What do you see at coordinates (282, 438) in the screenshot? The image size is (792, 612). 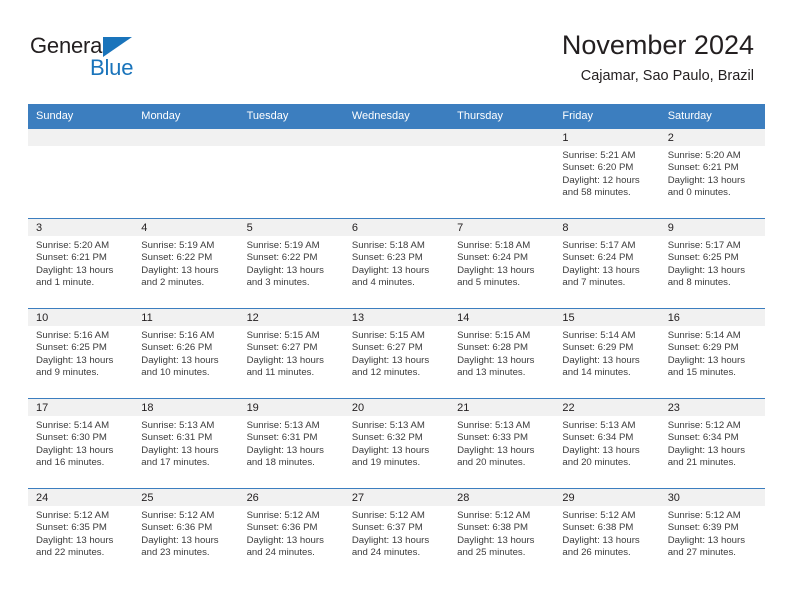 I see `sunset-text: Sunset: 6:31 PM` at bounding box center [282, 438].